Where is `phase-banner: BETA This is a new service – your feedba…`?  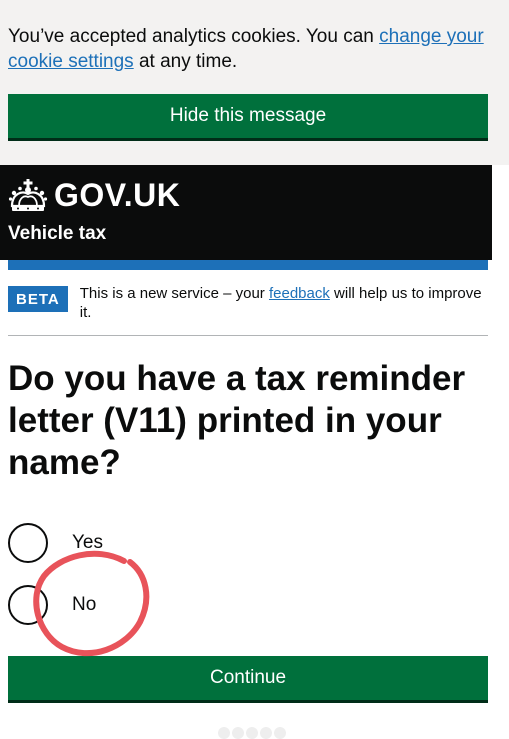
phase-banner: BETA This is a new service – your feedba… is located at coordinates (248, 303).